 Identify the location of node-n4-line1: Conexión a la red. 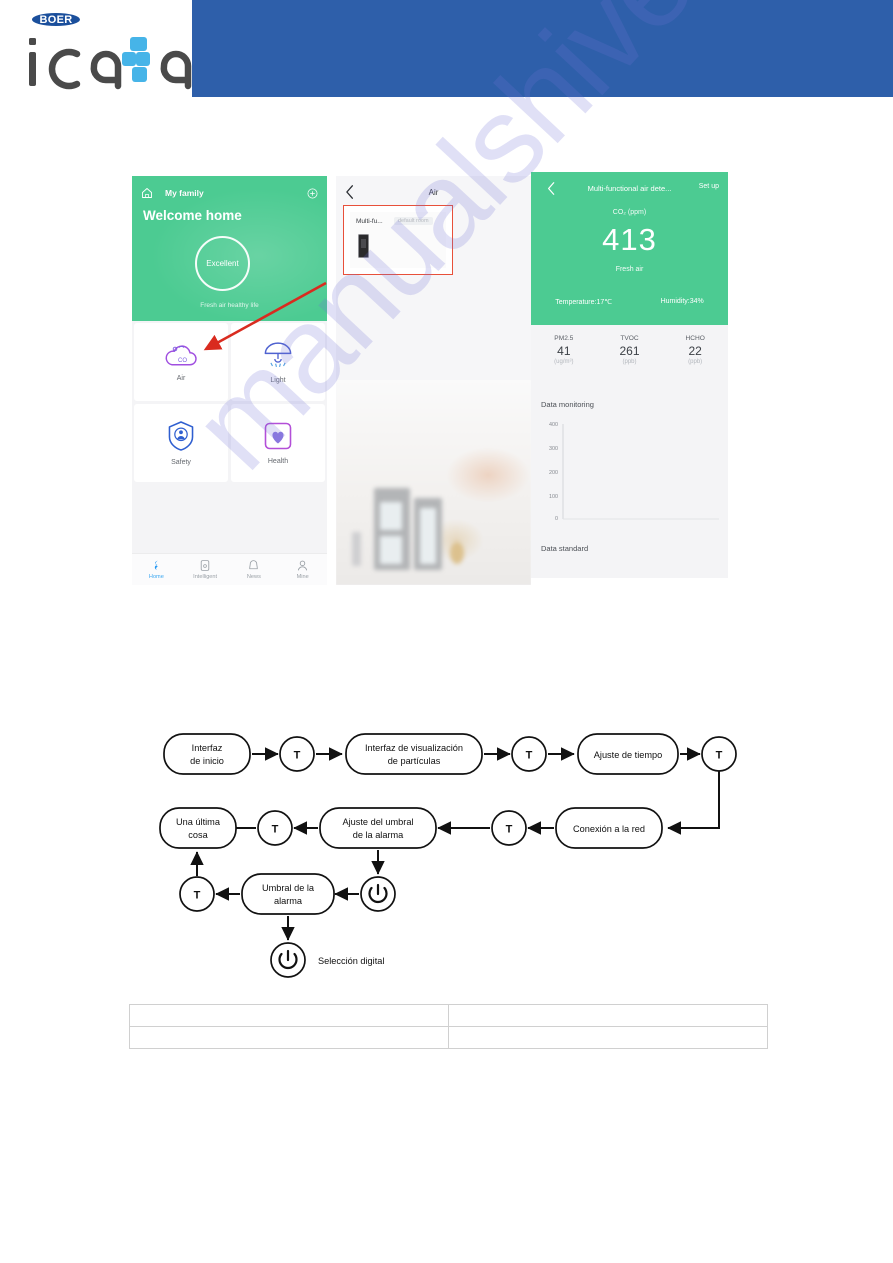
(609, 829).